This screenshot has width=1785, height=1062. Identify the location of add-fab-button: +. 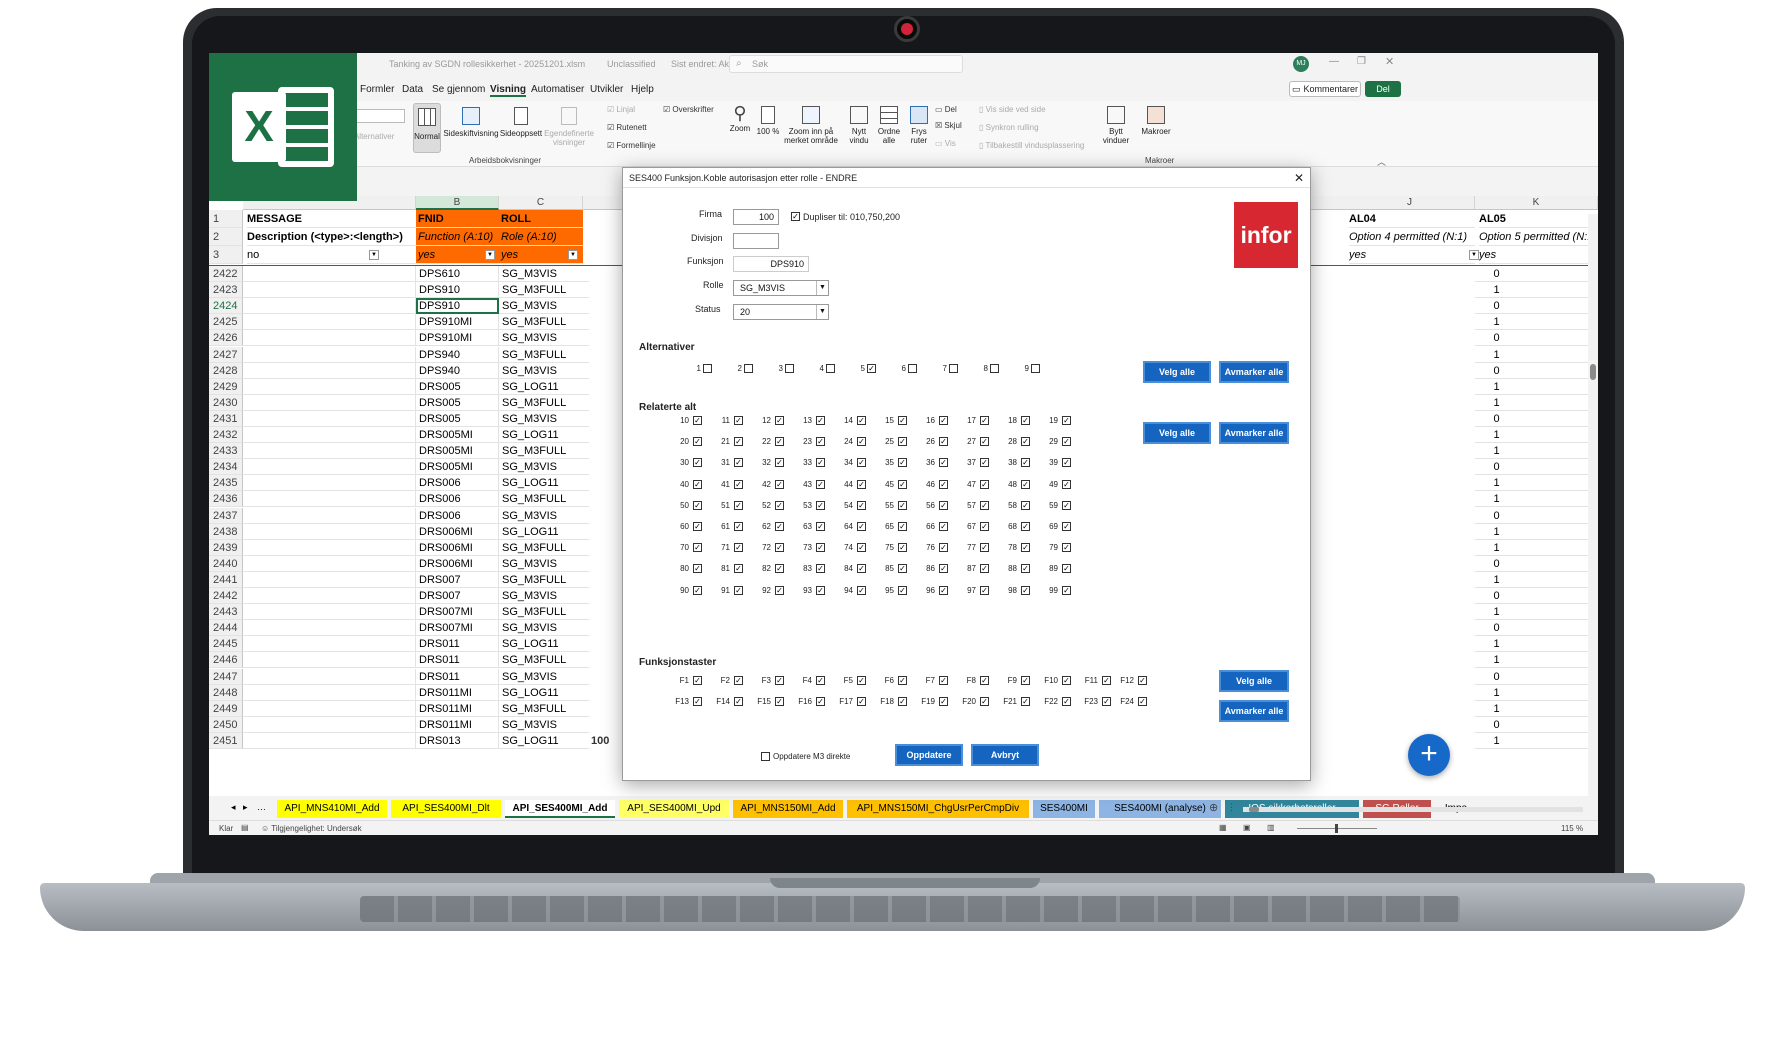
(1429, 755).